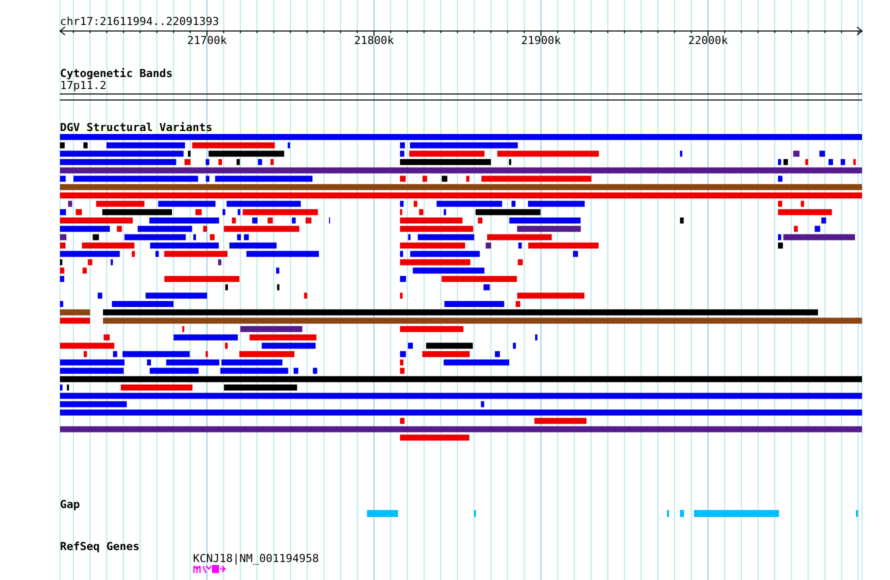 This screenshot has width=890, height=580. What do you see at coordinates (207, 40) in the screenshot?
I see `tick-label: 21700k` at bounding box center [207, 40].